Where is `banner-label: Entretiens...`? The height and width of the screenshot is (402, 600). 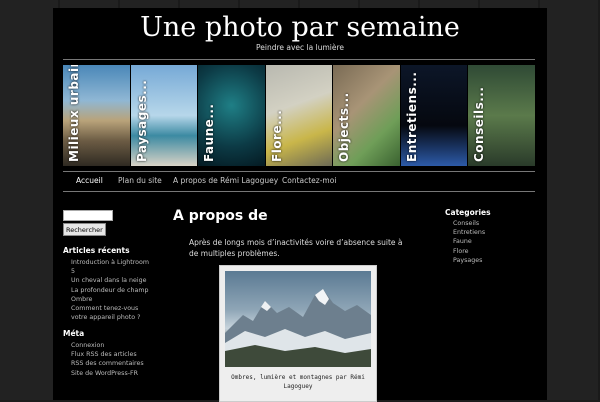 banner-label: Entretiens... is located at coordinates (411, 116).